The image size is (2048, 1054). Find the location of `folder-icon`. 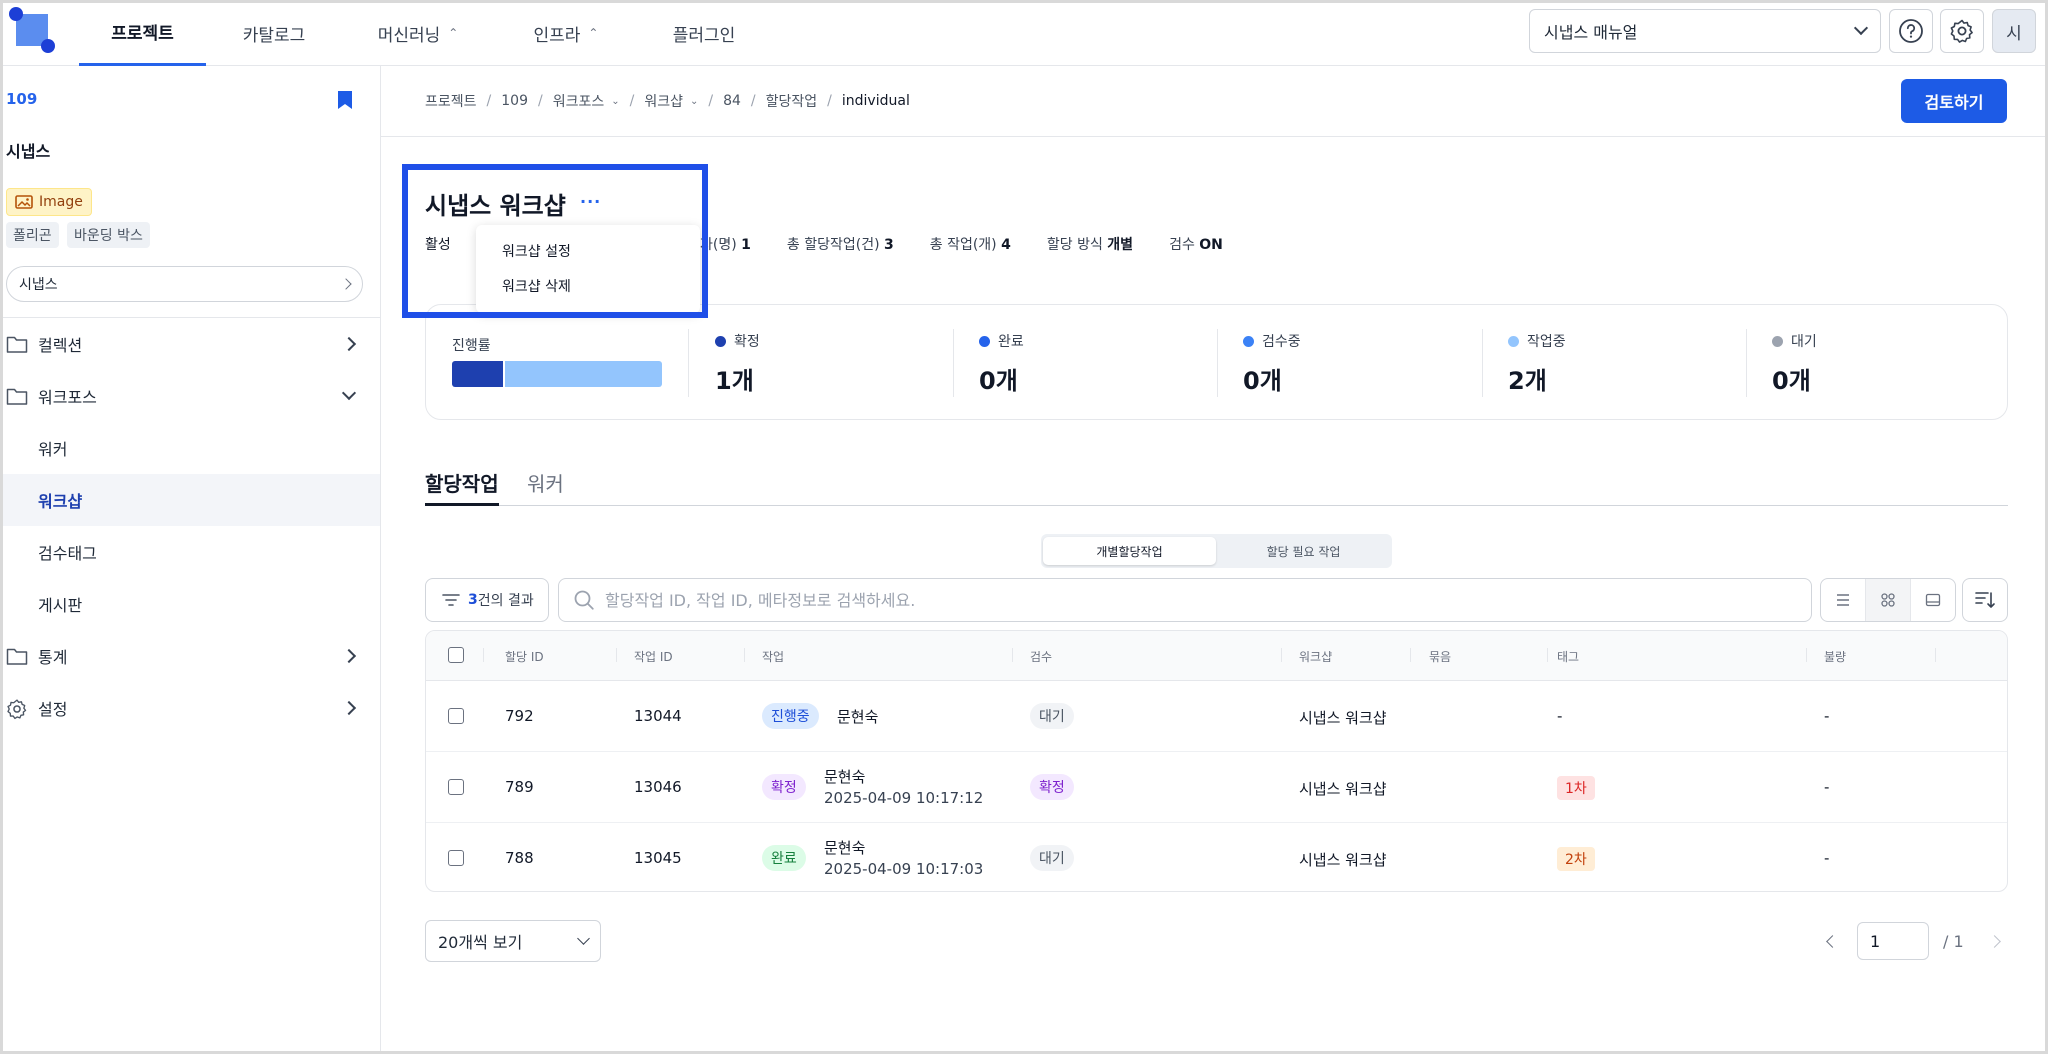

folder-icon is located at coordinates (17, 396).